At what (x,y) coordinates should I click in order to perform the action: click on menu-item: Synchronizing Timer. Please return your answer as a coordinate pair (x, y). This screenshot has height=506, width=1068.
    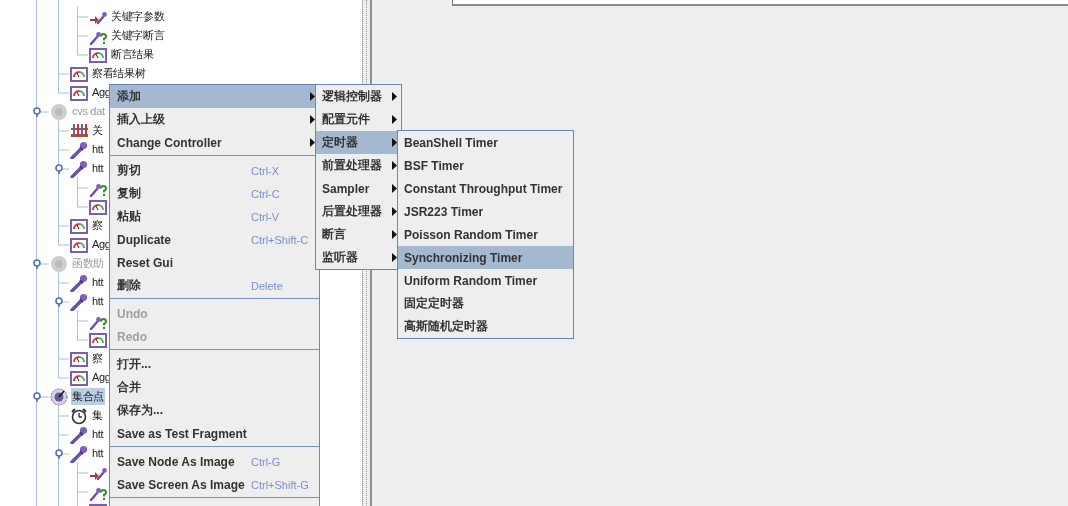
    Looking at the image, I should click on (485, 257).